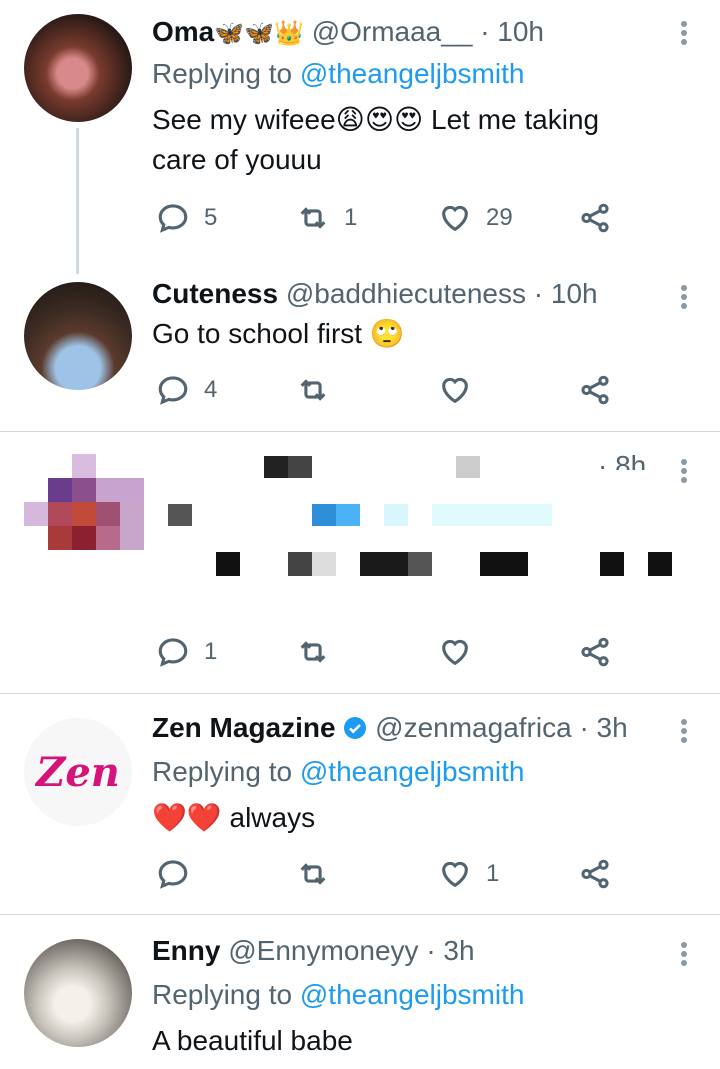 This screenshot has width=720, height=1069. Describe the element at coordinates (257, 333) in the screenshot. I see `tweet-text-content: Go to school first` at that location.